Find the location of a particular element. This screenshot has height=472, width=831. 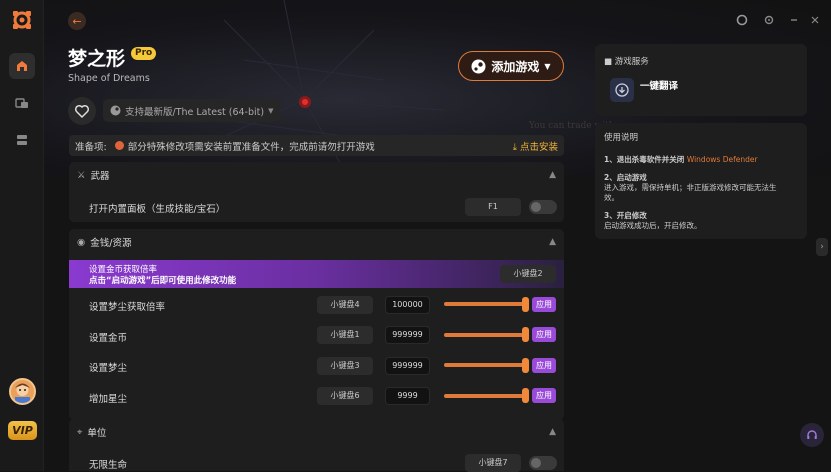

pro-badge: Pro is located at coordinates (144, 53).